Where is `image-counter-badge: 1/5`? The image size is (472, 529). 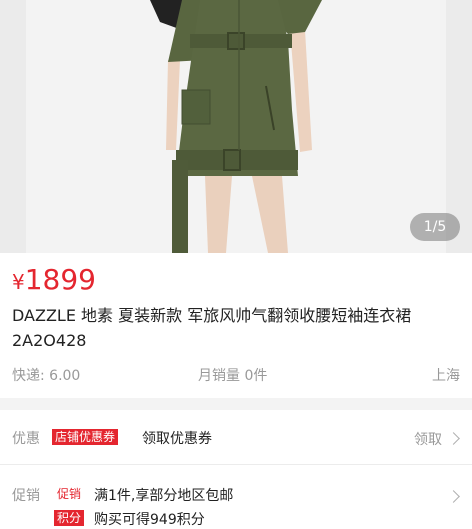
image-counter-badge: 1/5 is located at coordinates (435, 227).